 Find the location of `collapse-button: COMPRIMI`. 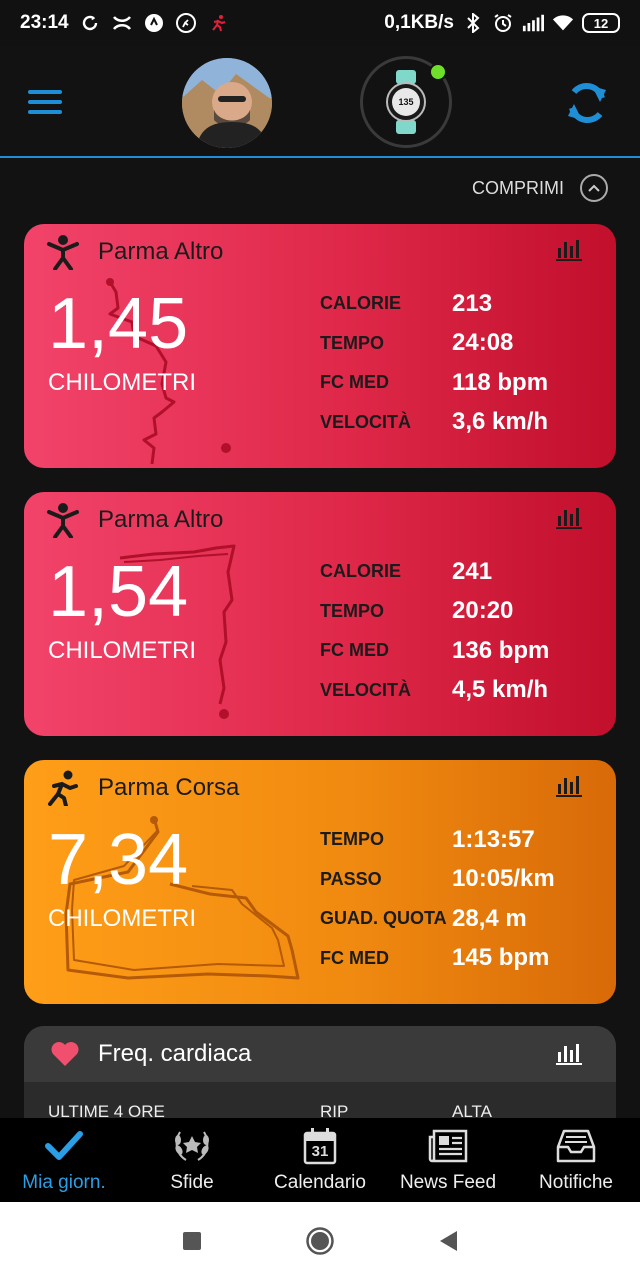

collapse-button: COMPRIMI is located at coordinates (540, 188).